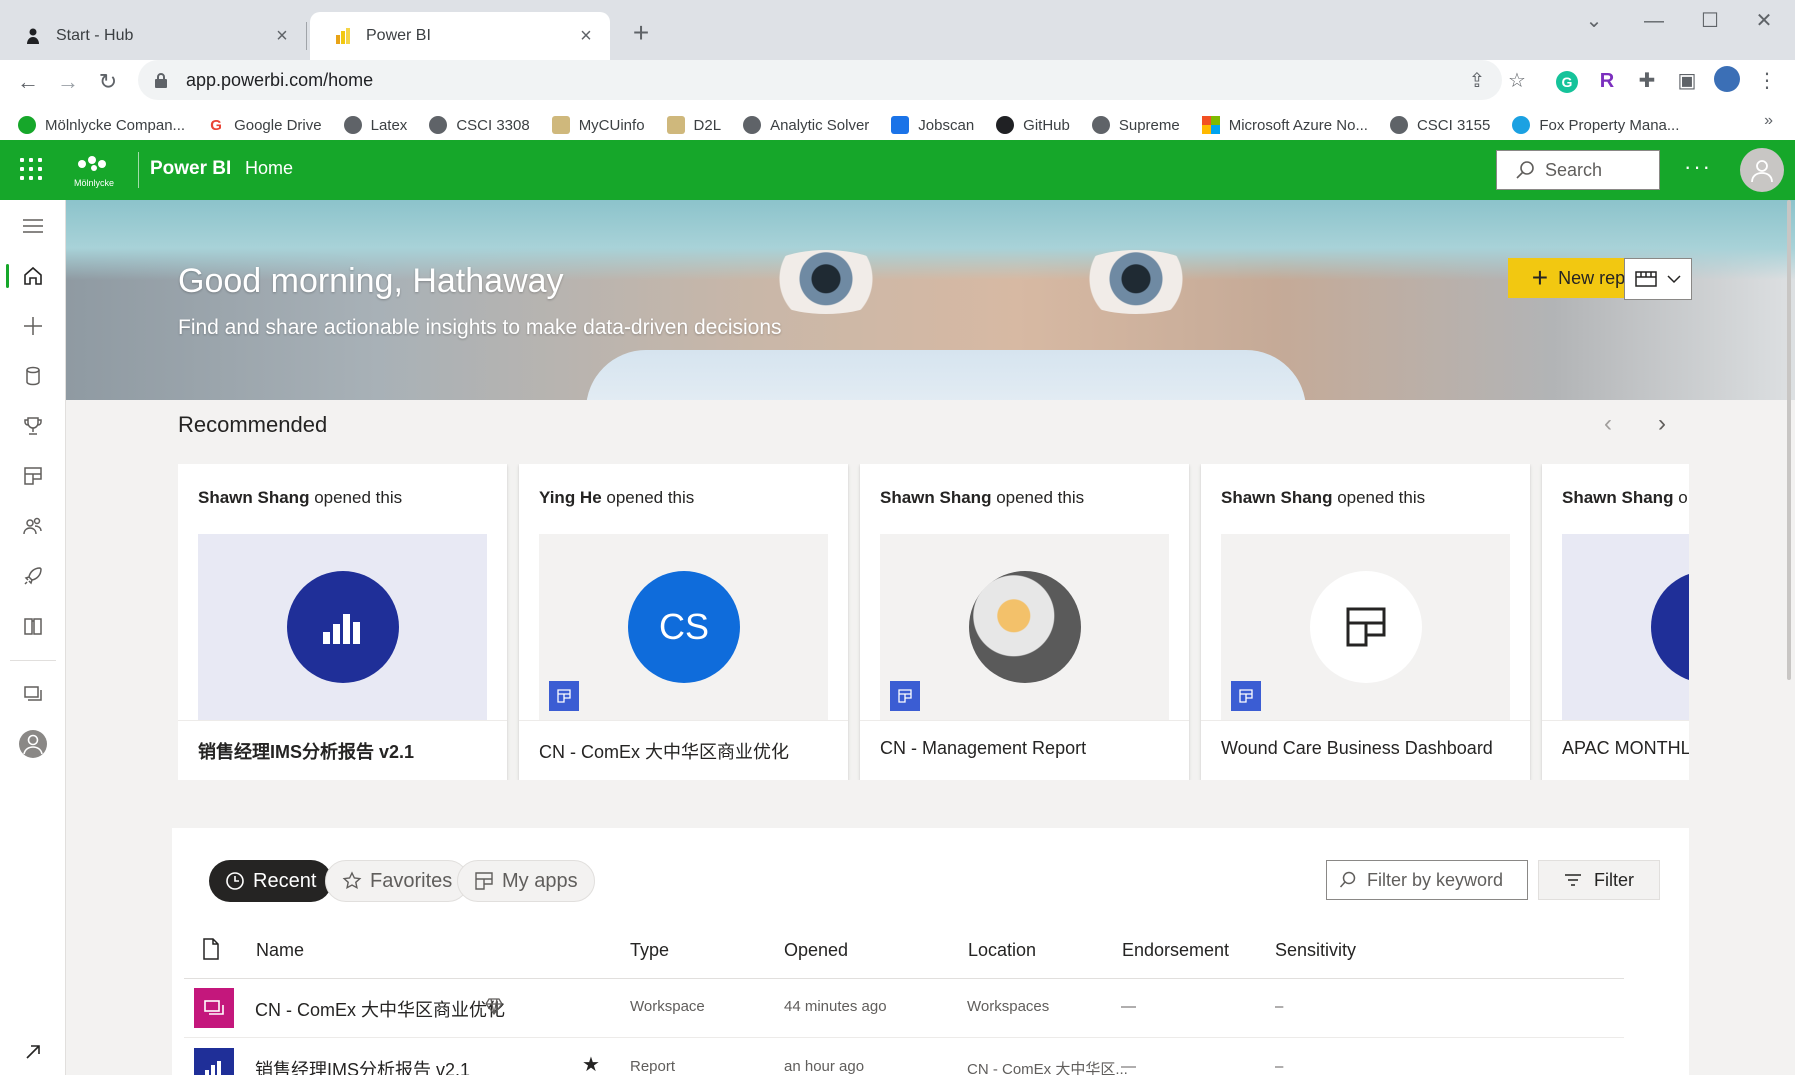 The width and height of the screenshot is (1795, 1075). What do you see at coordinates (1710, 21) in the screenshot?
I see `maximize-icon: ☐` at bounding box center [1710, 21].